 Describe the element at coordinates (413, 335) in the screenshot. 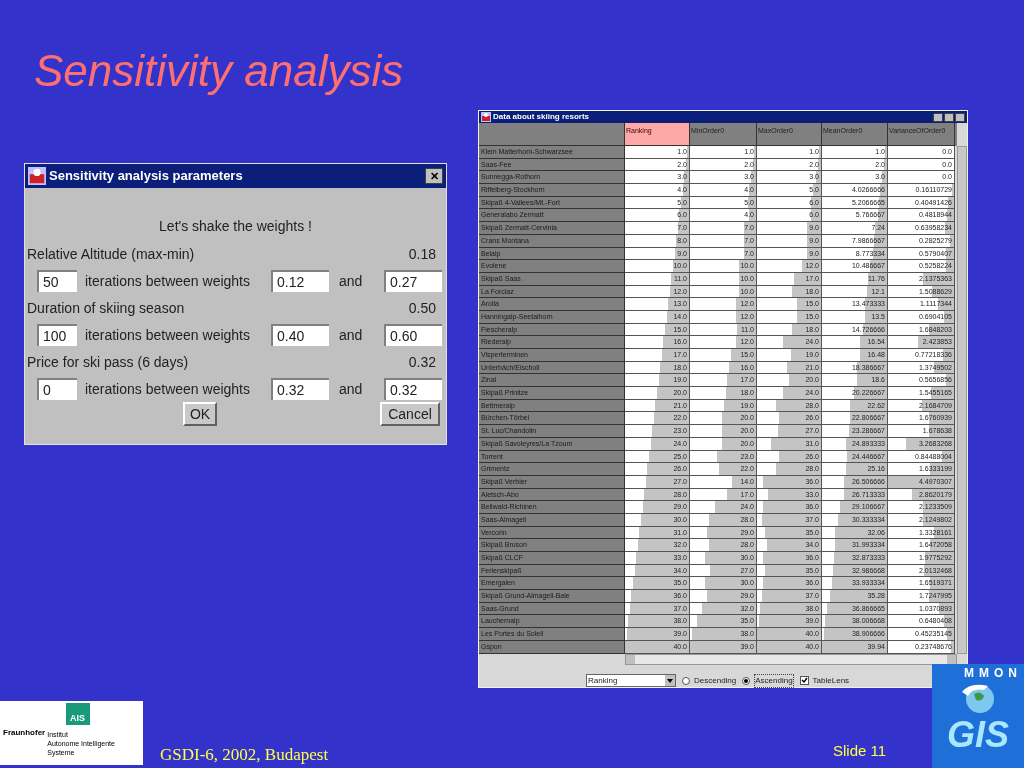

I see `number-field: 0.60` at that location.